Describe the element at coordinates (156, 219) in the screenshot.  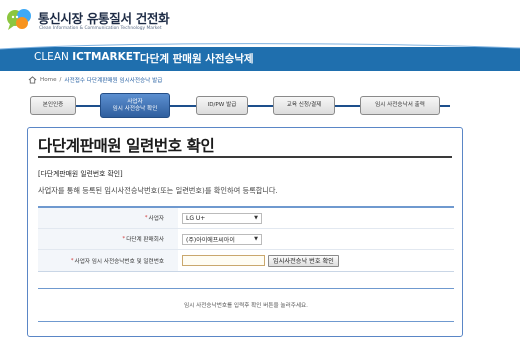
I see `operator-label-text: 사업자` at that location.